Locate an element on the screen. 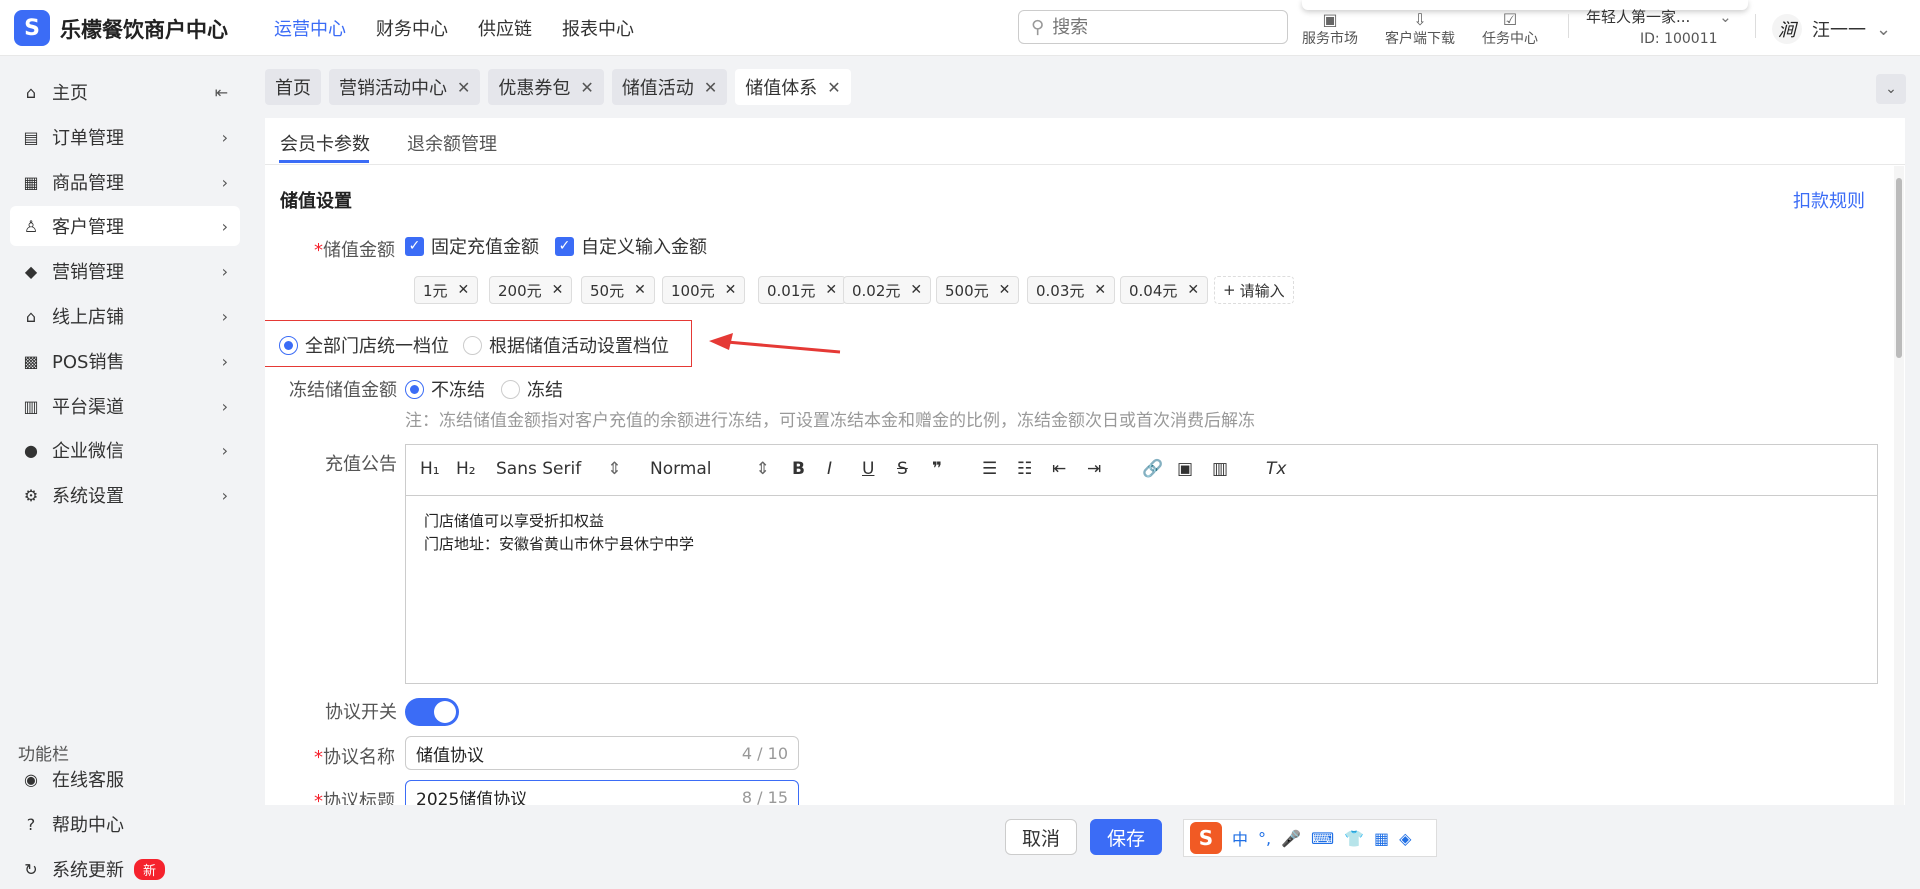  agreement-toggle is located at coordinates (432, 712).